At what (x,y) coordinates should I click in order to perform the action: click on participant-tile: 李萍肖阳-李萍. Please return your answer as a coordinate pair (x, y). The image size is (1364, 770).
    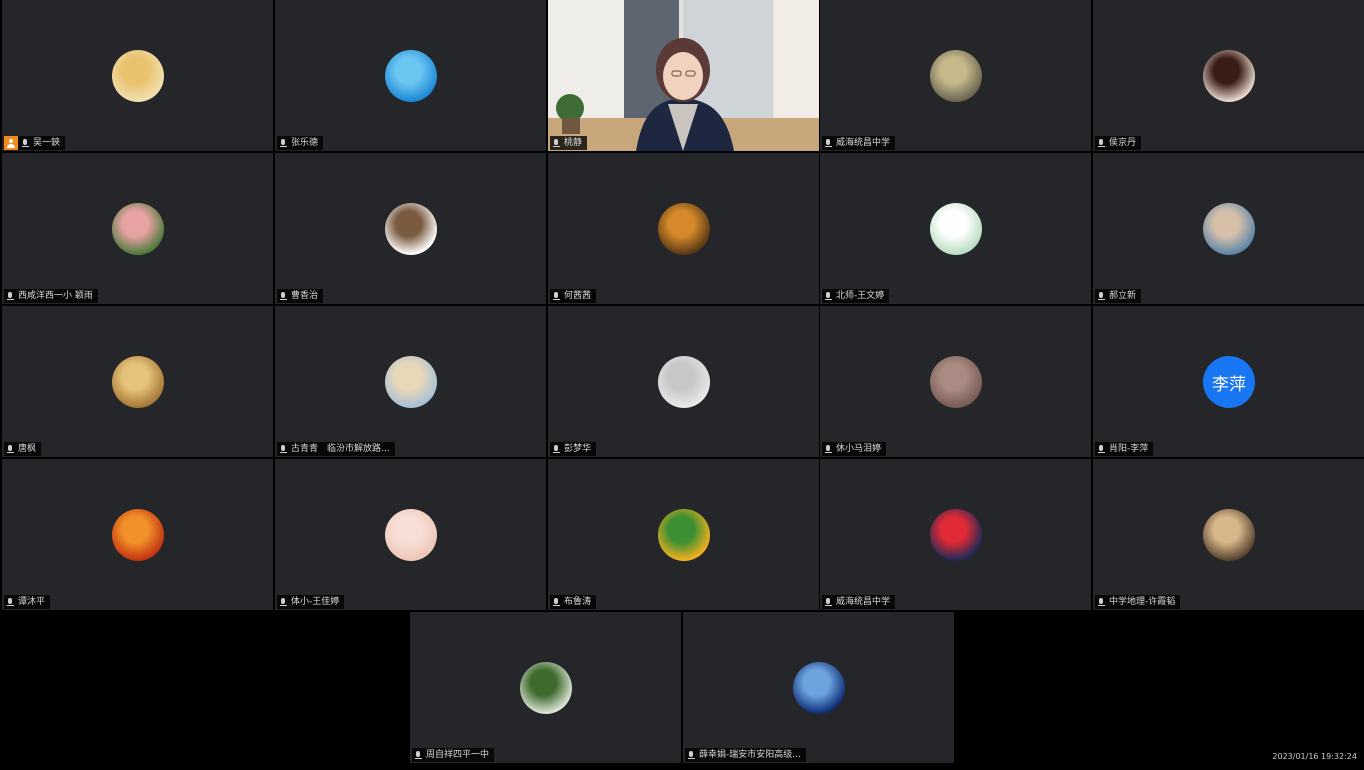
    Looking at the image, I should click on (1228, 381).